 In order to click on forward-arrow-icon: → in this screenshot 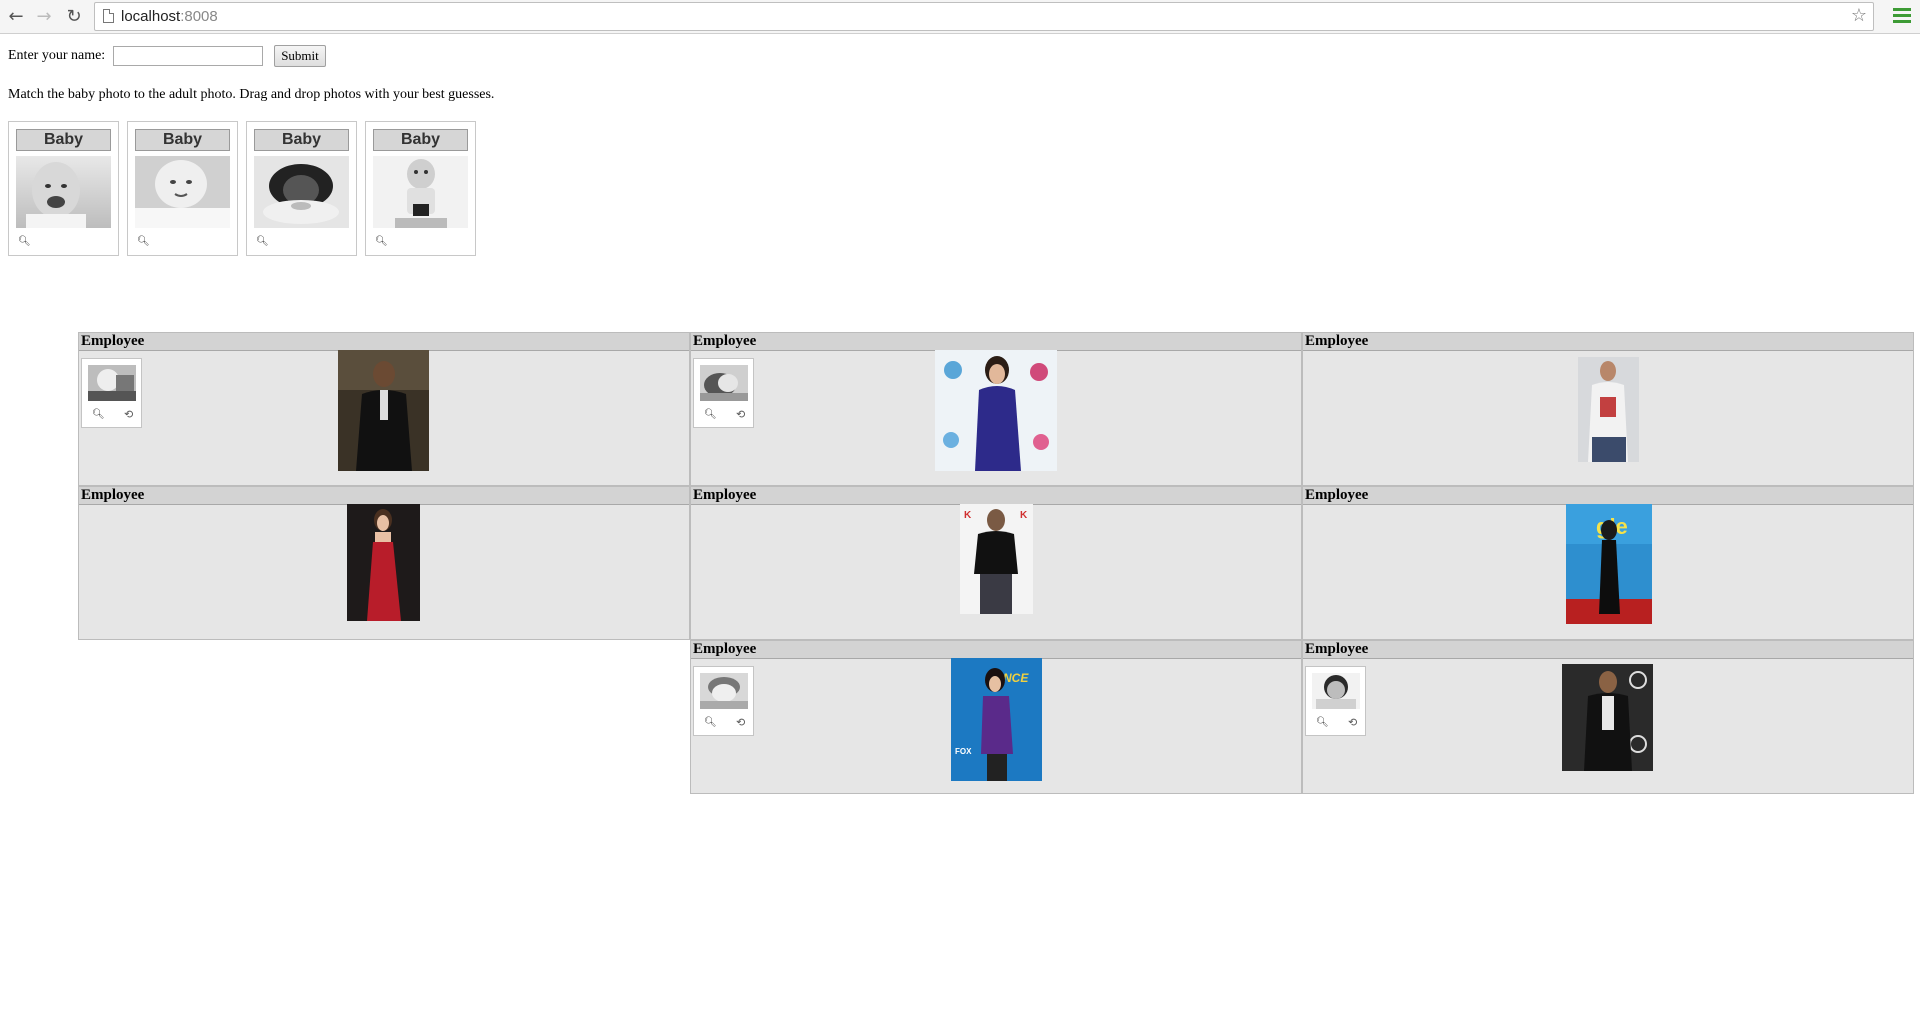, I will do `click(44, 16)`.